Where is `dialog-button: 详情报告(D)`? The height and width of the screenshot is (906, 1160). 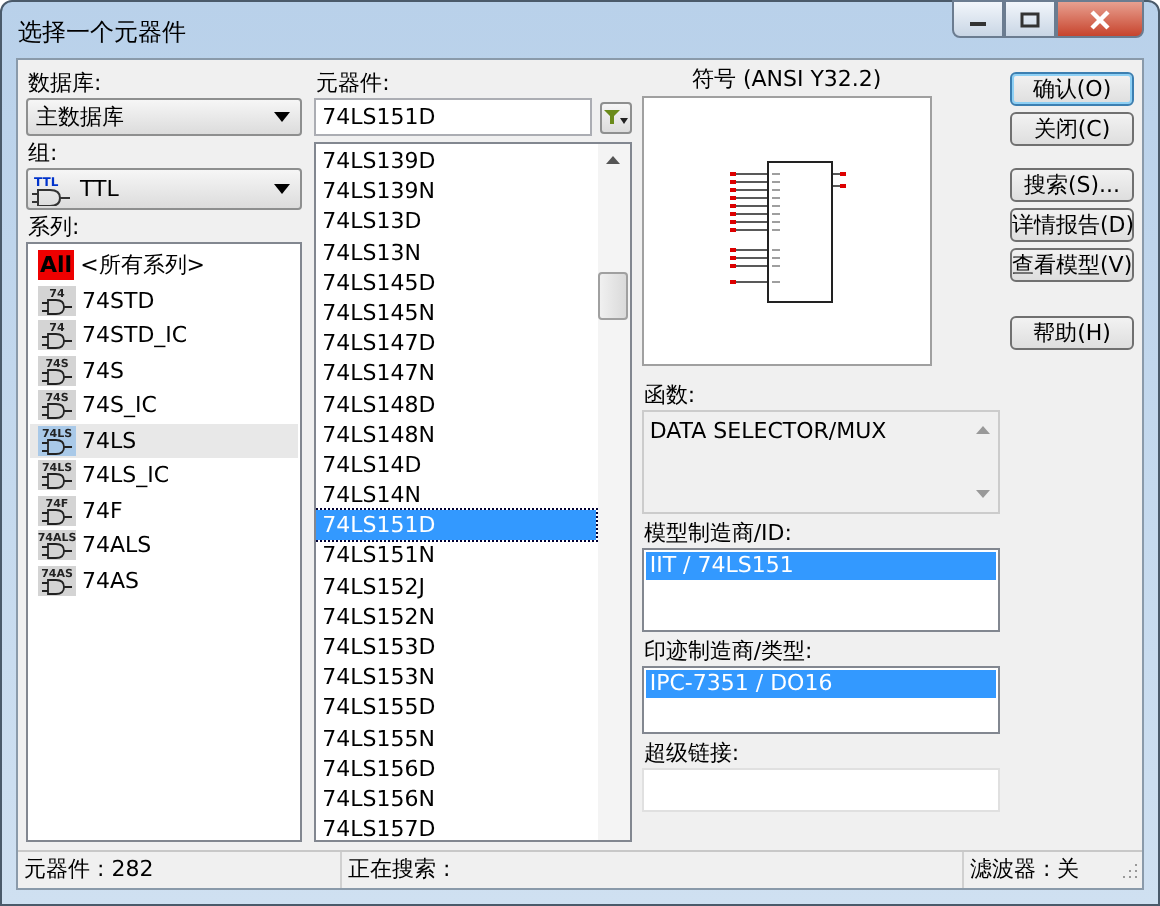
dialog-button: 详情报告(D) is located at coordinates (1072, 225).